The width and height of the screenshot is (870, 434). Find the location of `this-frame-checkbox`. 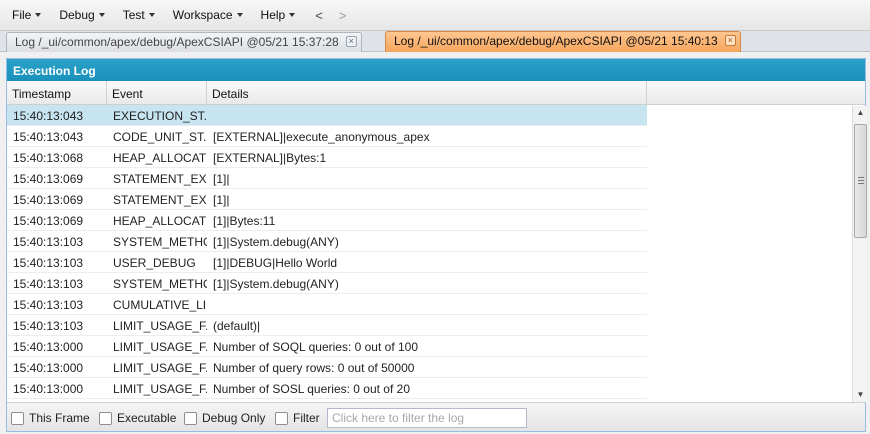

this-frame-checkbox is located at coordinates (17, 418).